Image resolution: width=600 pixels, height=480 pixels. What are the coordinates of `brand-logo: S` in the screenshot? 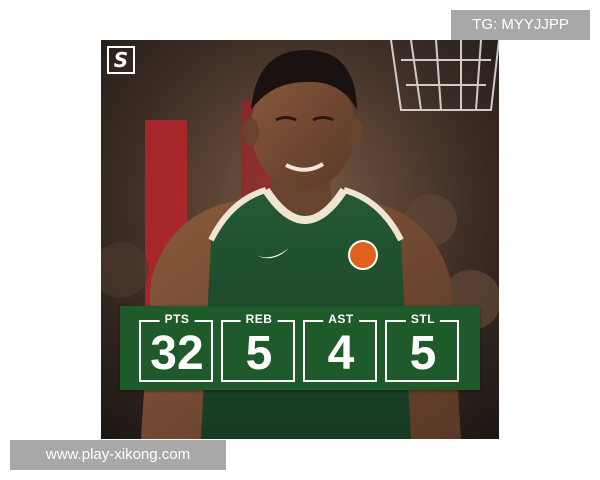 It's located at (121, 60).